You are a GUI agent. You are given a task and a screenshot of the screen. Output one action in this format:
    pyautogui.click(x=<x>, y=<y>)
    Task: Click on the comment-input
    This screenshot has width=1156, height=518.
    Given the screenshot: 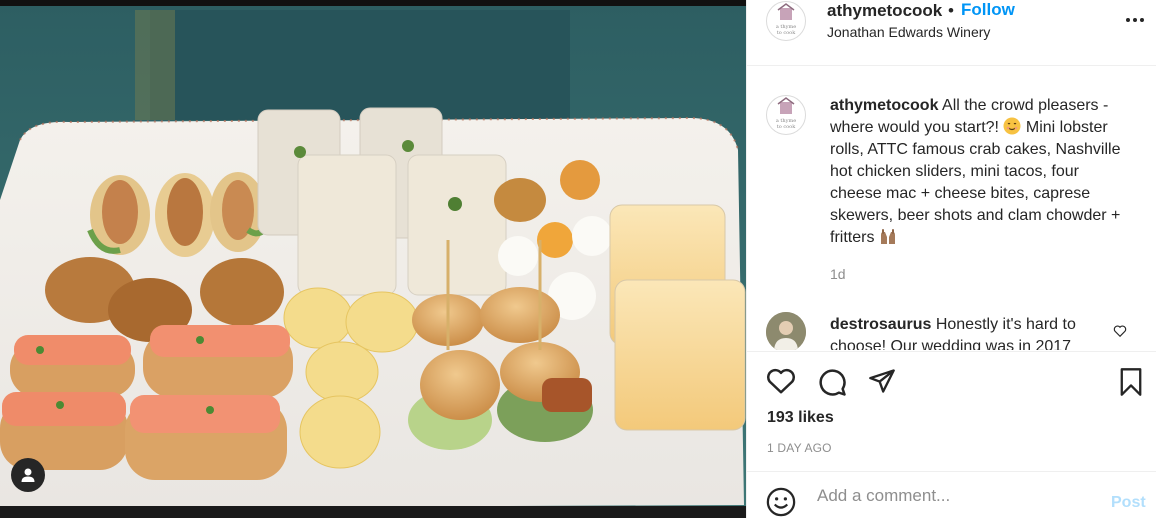 What is the action you would take?
    pyautogui.click(x=957, y=496)
    